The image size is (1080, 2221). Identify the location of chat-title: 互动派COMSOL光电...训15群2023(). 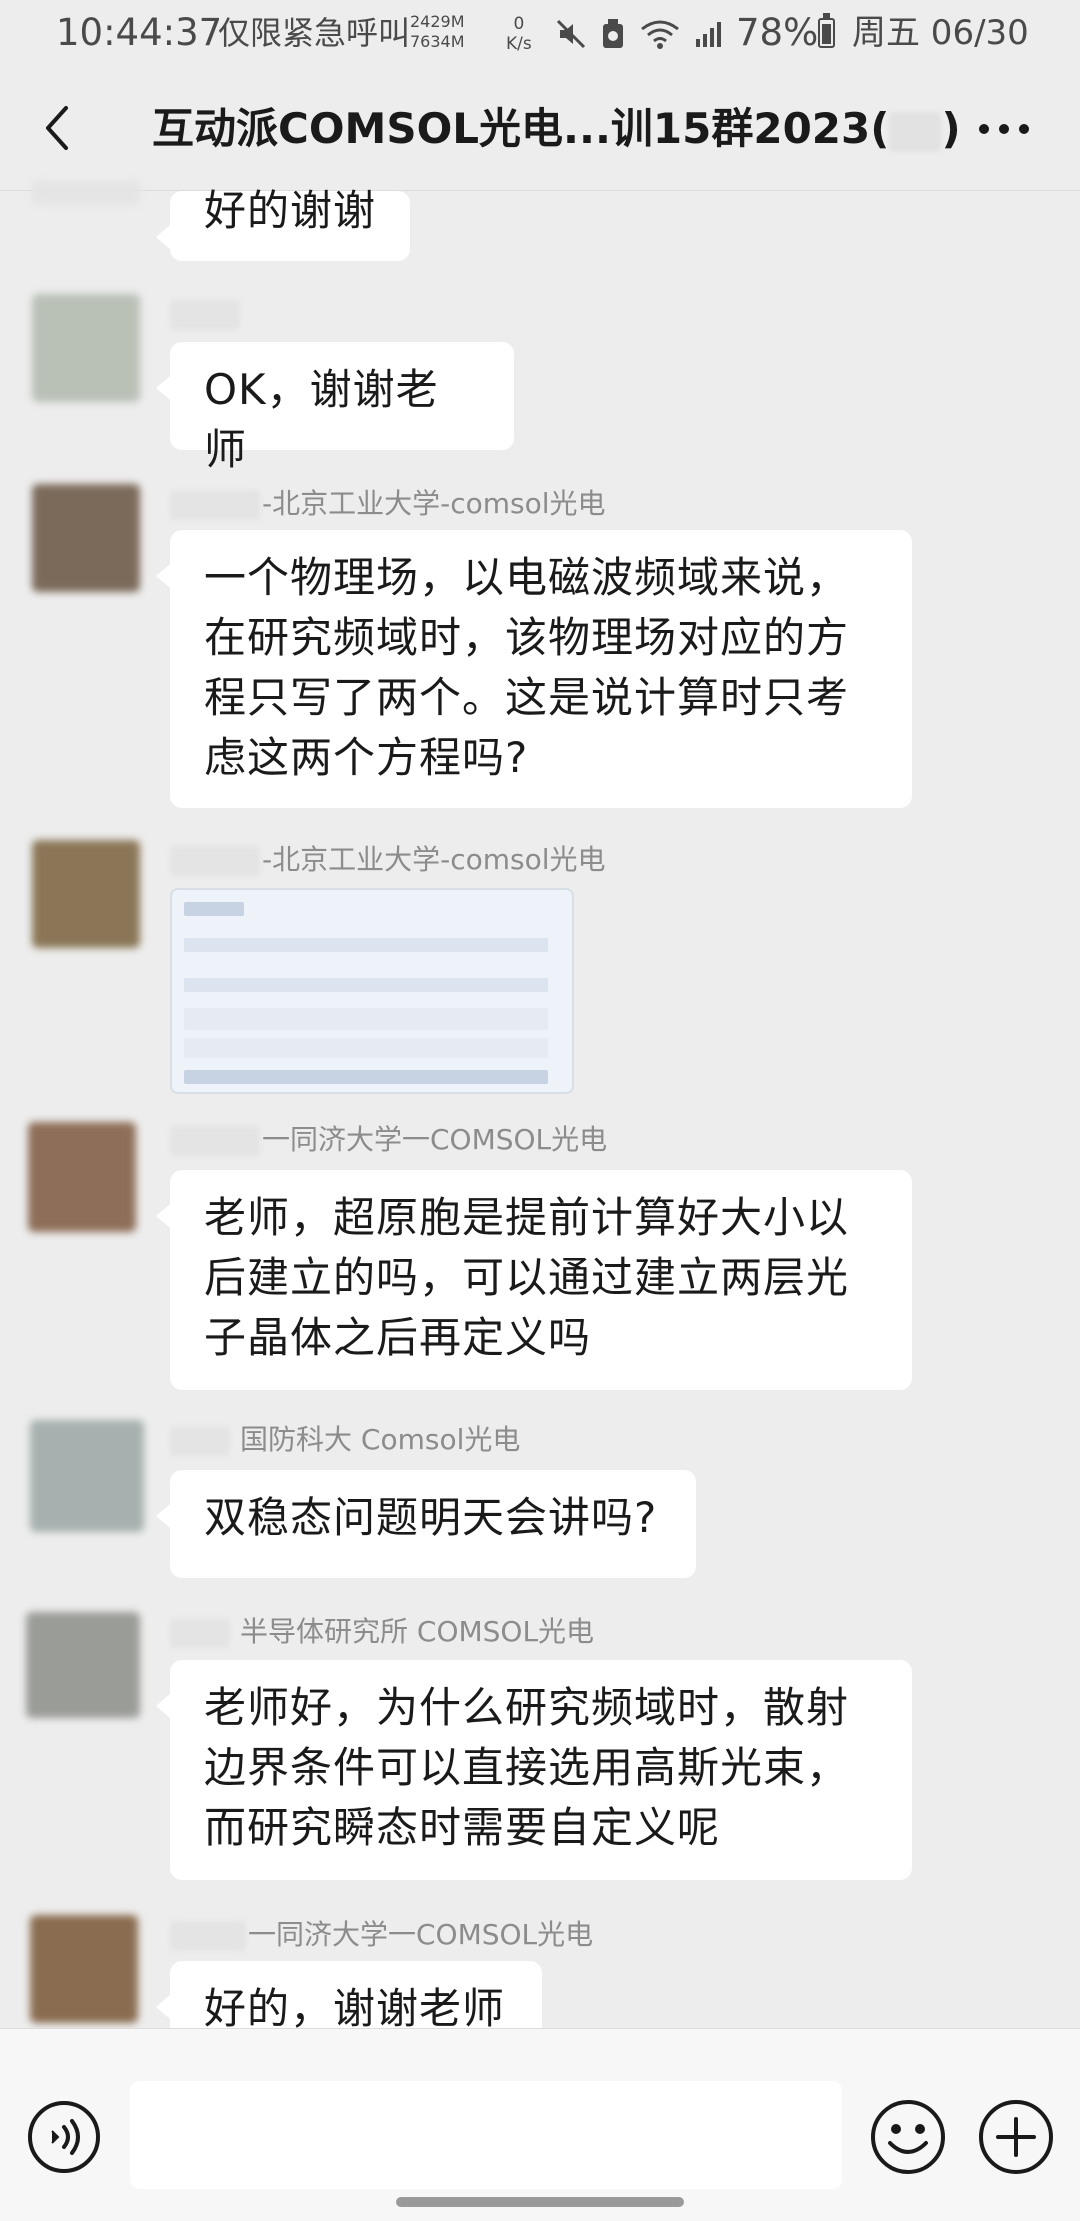
(556, 129).